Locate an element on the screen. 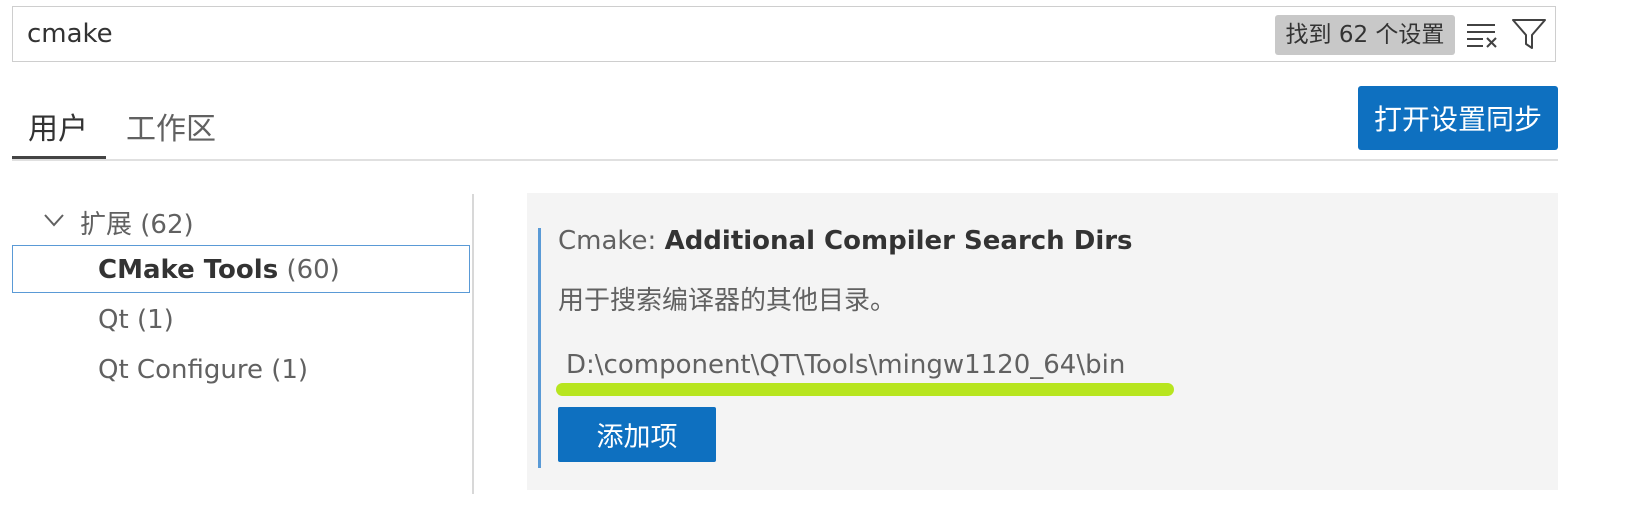  settings-search-box: 找到 62 个设置 is located at coordinates (784, 34).